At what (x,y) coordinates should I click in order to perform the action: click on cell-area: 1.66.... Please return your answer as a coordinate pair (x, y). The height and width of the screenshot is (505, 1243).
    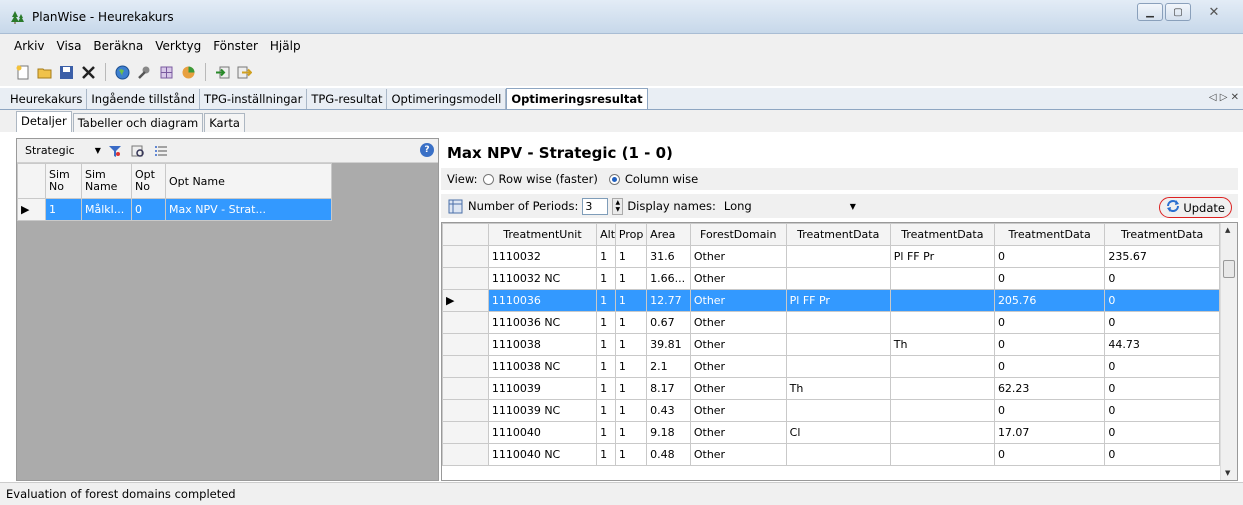
    Looking at the image, I should click on (668, 278).